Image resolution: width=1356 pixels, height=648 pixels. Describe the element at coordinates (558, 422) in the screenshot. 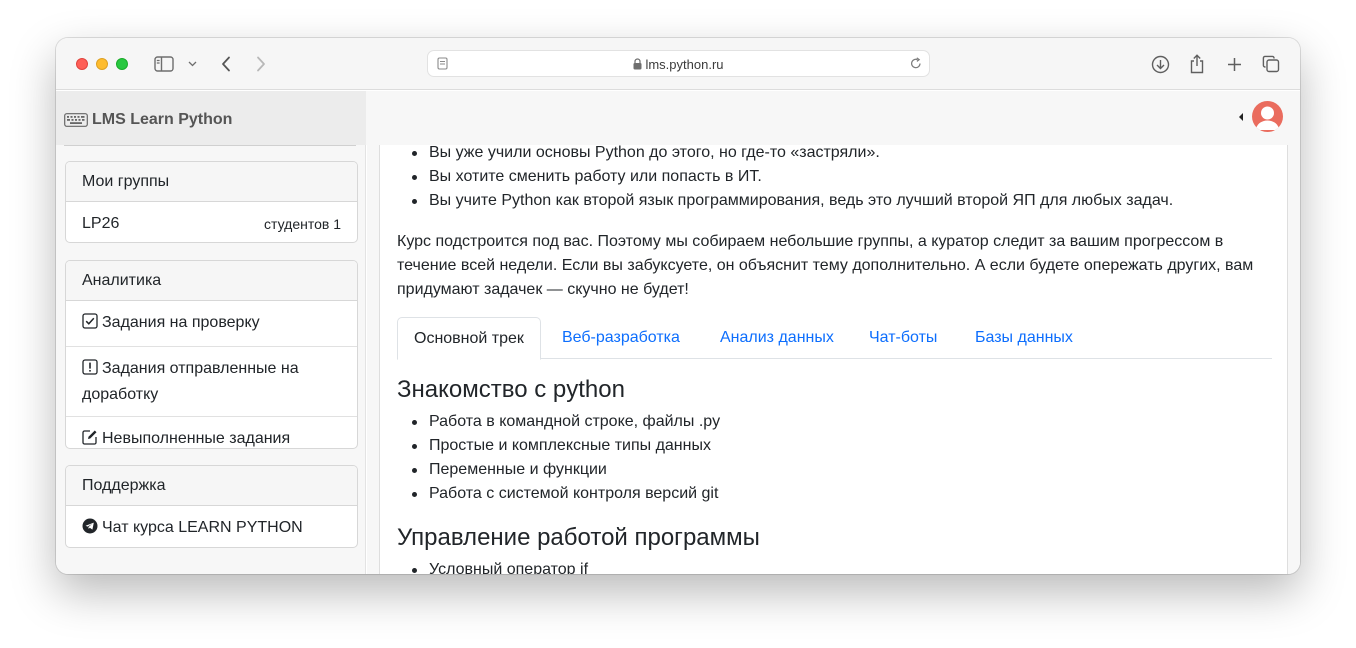

I see `list-item: Работа в командной строке, файлы .py` at that location.